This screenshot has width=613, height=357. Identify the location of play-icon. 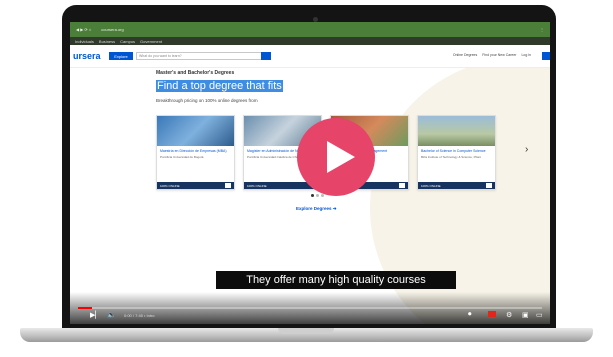
(341, 157).